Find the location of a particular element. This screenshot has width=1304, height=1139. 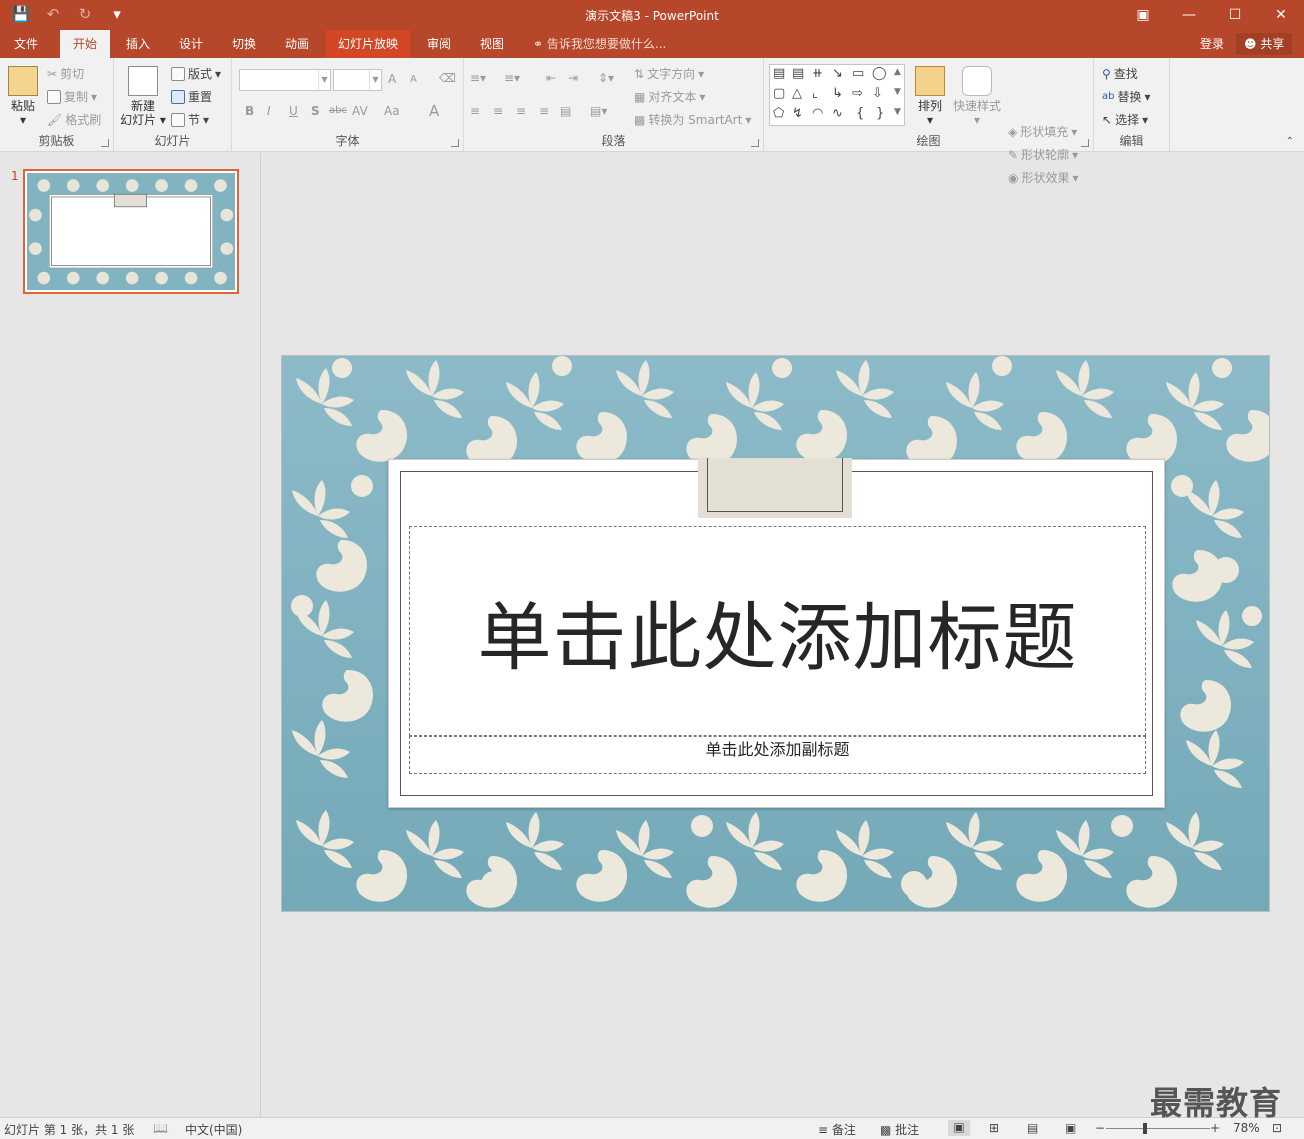

numbering-icon: ≡▾ is located at coordinates (512, 78).